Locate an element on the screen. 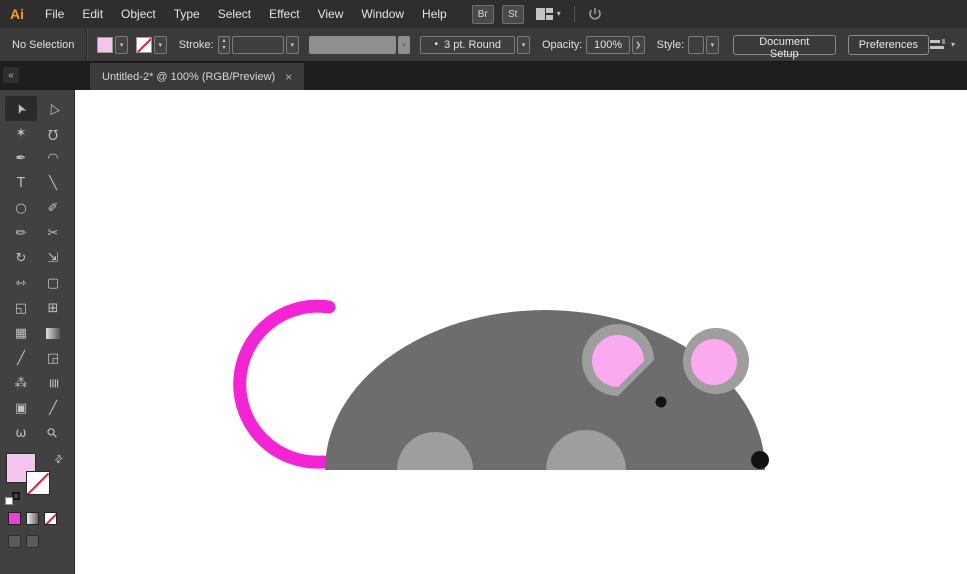 This screenshot has width=967, height=574. tool-paintbrush-tool: ✐ is located at coordinates (53, 208).